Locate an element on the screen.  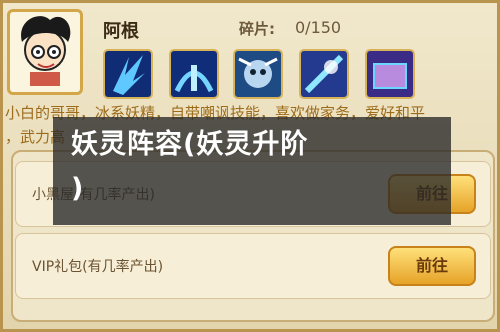
hero-portrait-icon is located at coordinates (46, 51).